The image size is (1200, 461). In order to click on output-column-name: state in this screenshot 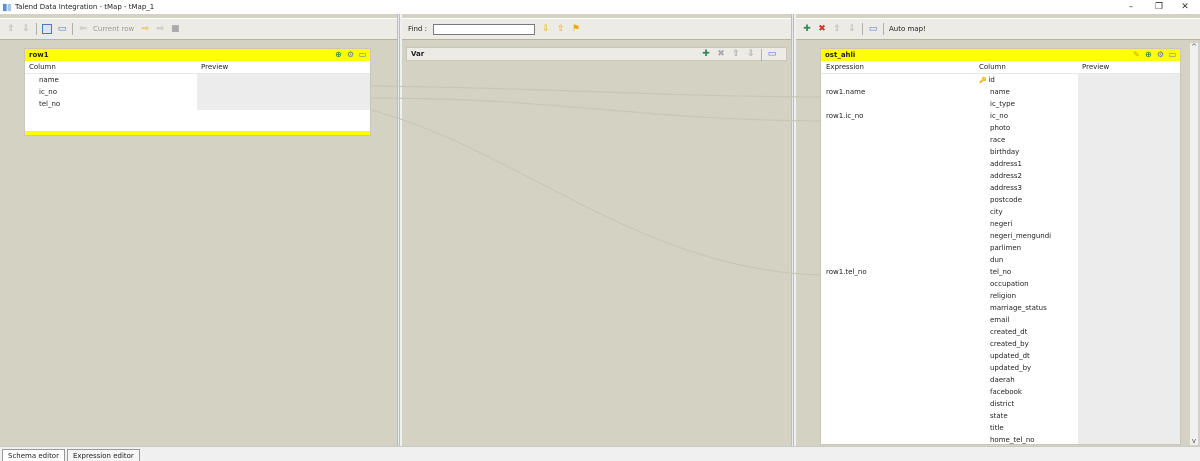, I will do `click(999, 416)`.